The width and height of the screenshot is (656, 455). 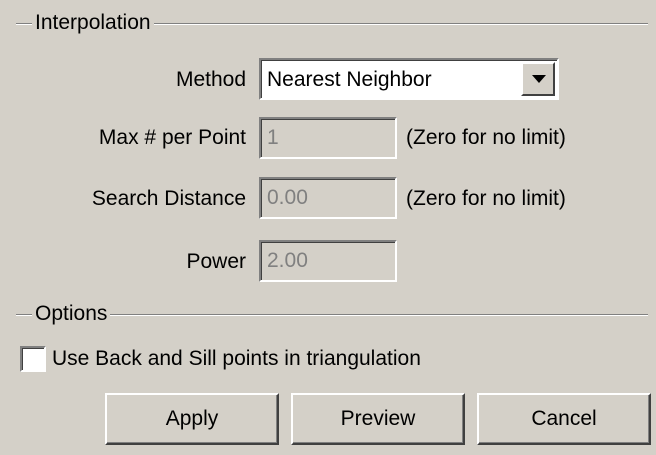 What do you see at coordinates (564, 419) in the screenshot?
I see `cancel-button: Cancel` at bounding box center [564, 419].